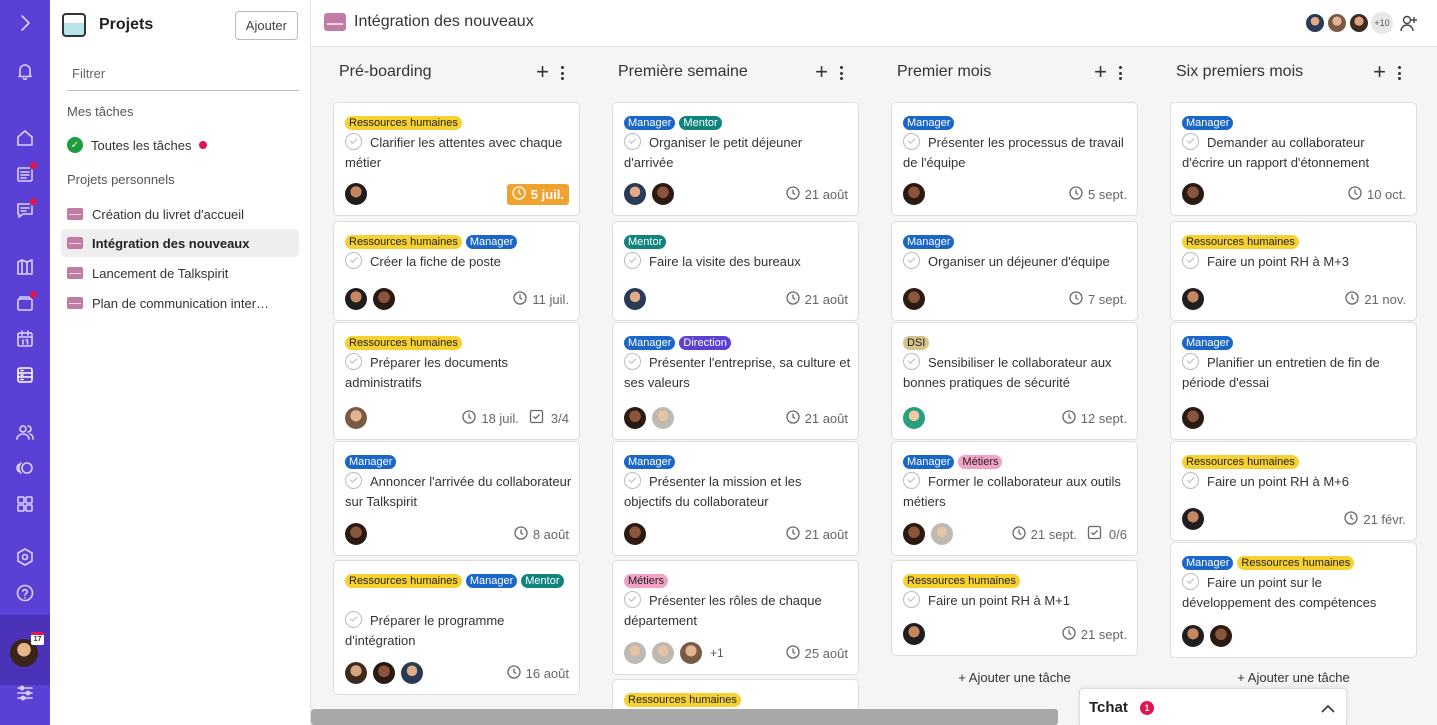 Image resolution: width=1437 pixels, height=725 pixels. I want to click on library-icon, so click(25, 267).